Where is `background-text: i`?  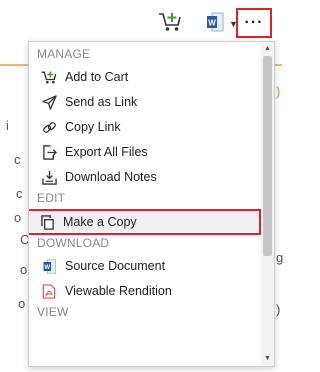 background-text: i is located at coordinates (7, 125).